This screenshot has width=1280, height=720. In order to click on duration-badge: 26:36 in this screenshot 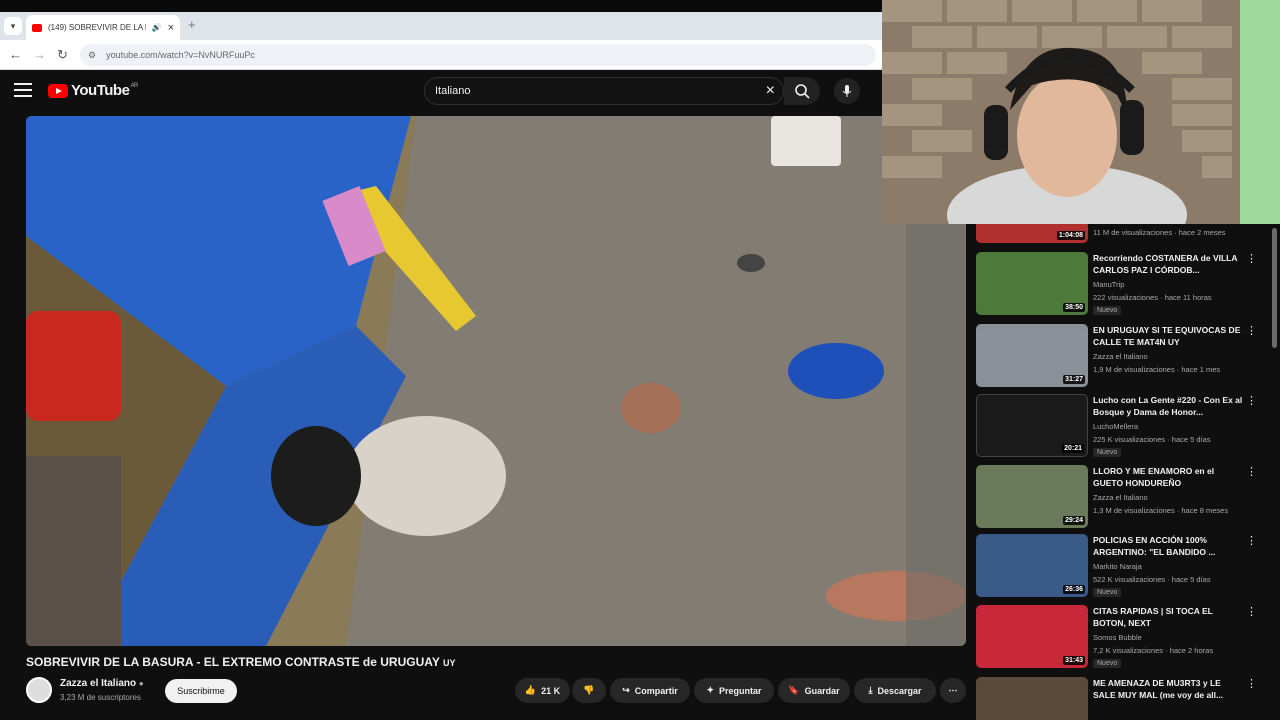, I will do `click(1074, 589)`.